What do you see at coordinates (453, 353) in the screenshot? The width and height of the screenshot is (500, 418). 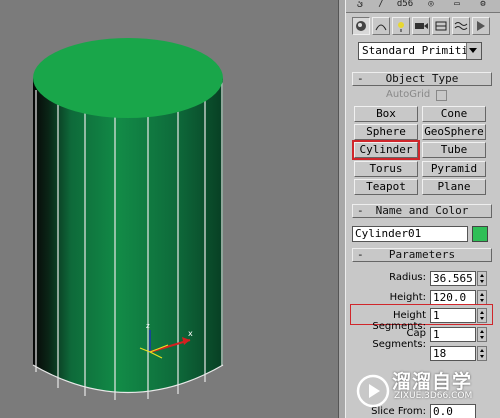 I see `sides-input: 18` at bounding box center [453, 353].